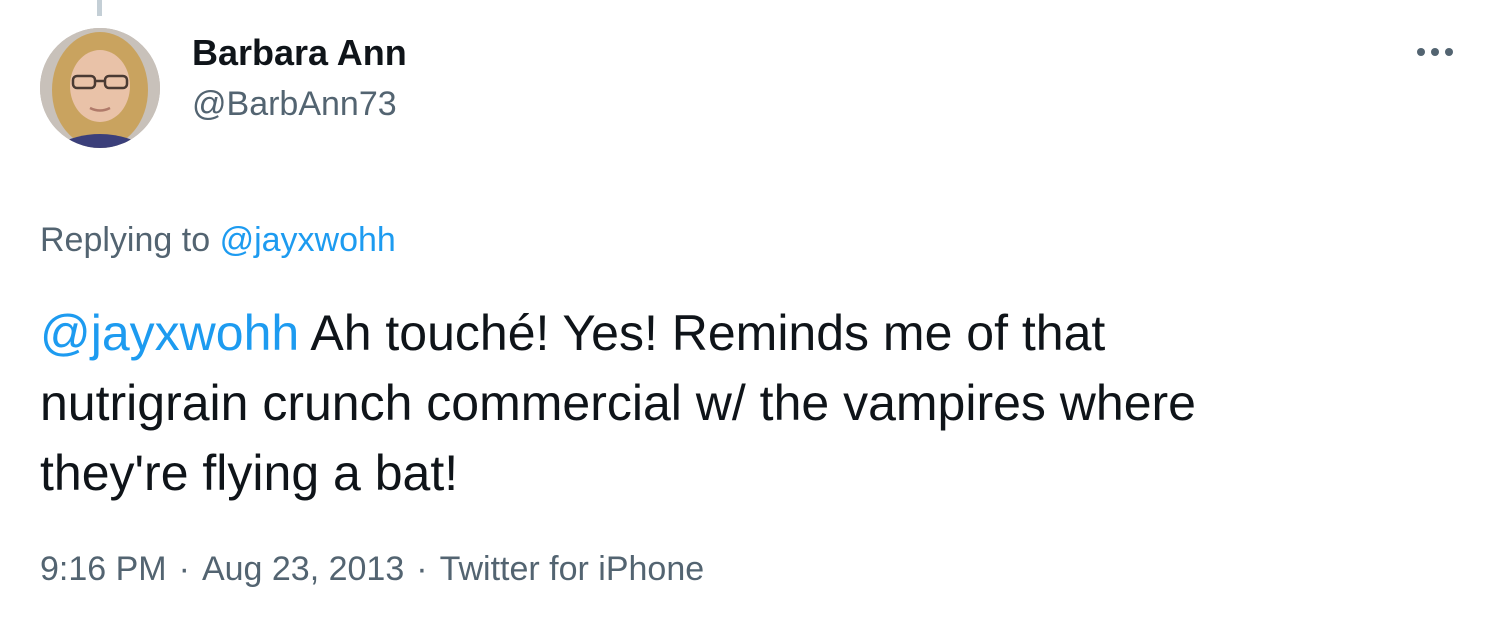  I want to click on tweet-metadata: 9:16 PM · Aug 23, 2013 · Twitter for iPhone, so click(372, 569).